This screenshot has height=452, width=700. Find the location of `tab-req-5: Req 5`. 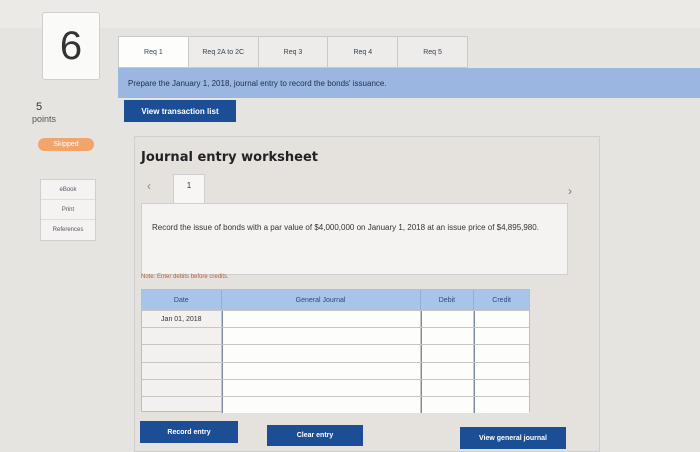

tab-req-5: Req 5 is located at coordinates (432, 52).